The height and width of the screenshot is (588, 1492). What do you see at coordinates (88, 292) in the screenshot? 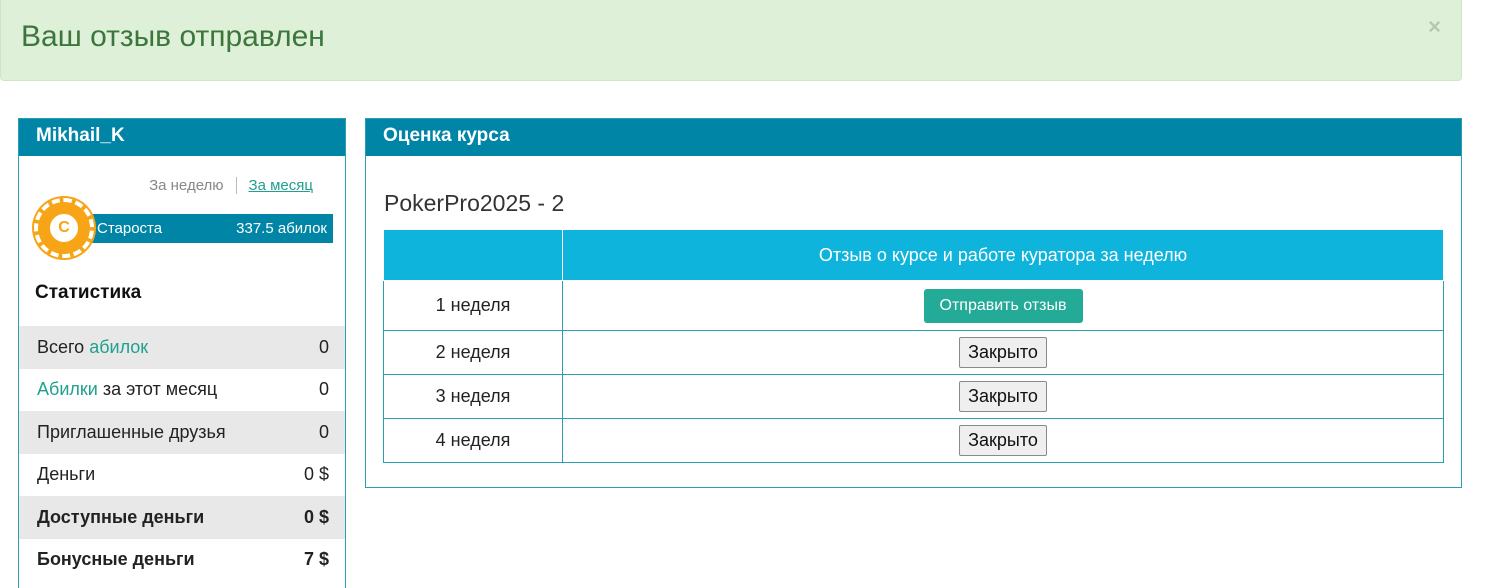
I see `stats-title: Статистика` at bounding box center [88, 292].